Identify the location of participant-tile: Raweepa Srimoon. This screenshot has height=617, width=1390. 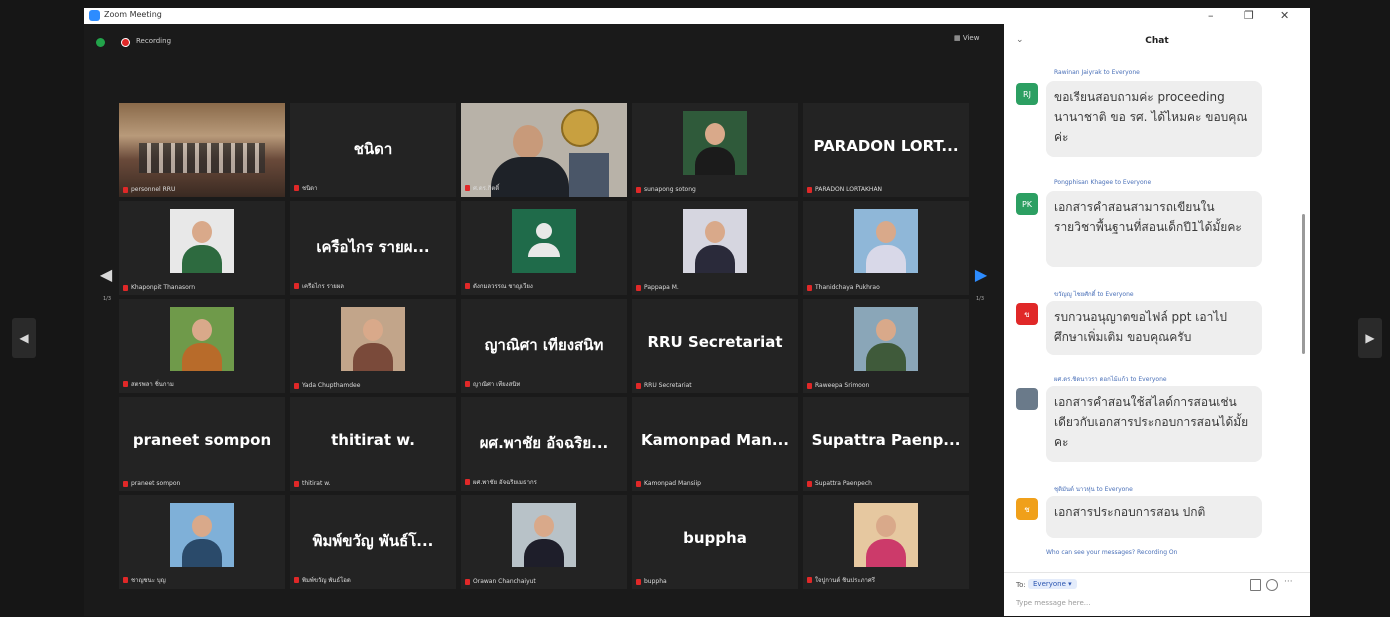
(886, 346).